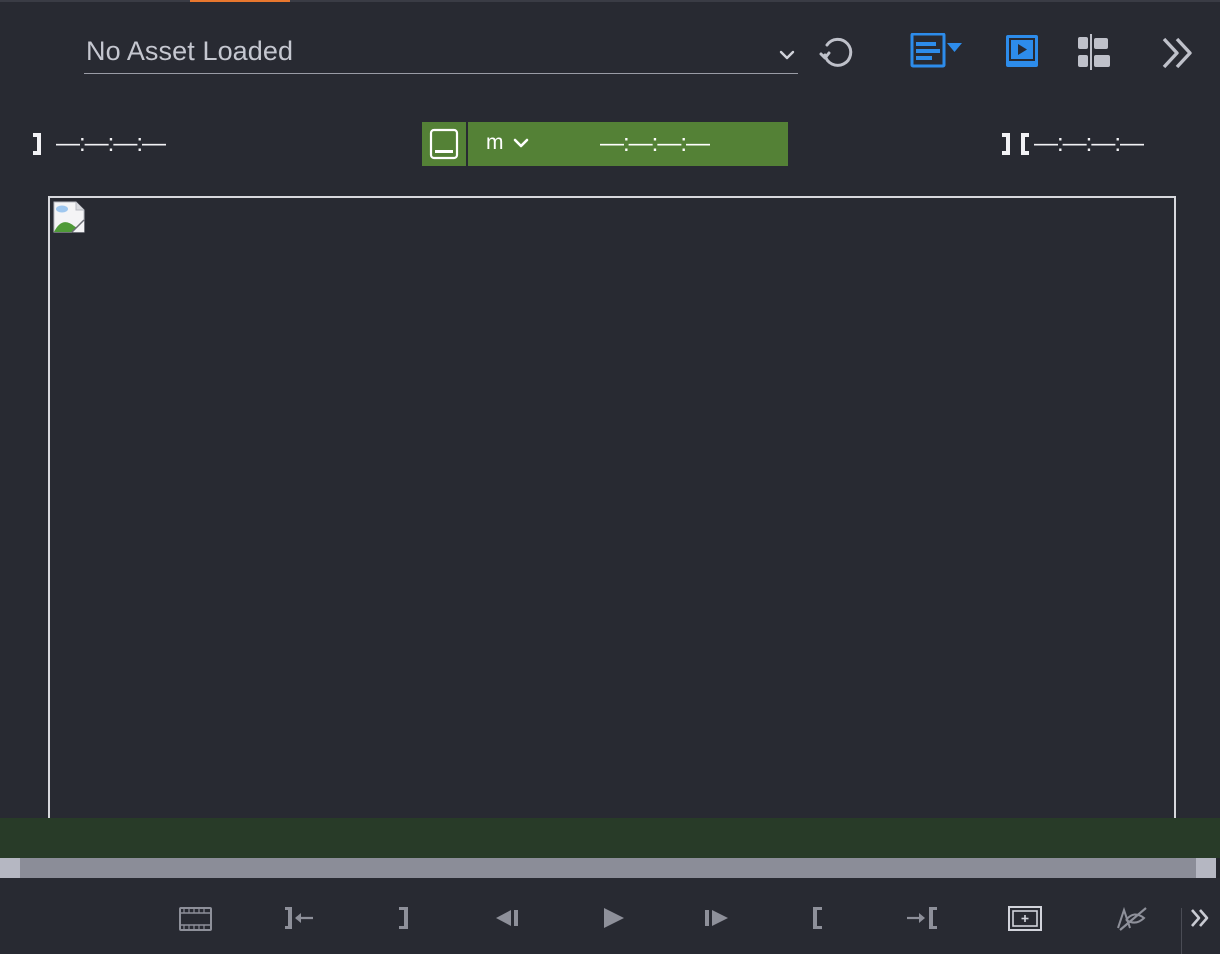 The height and width of the screenshot is (954, 1220). I want to click on asset-dropdown: No Asset Loaded, so click(441, 52).